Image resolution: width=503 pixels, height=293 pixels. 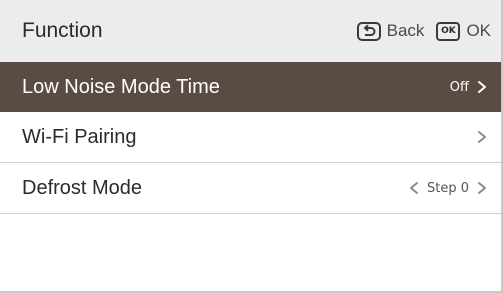 What do you see at coordinates (121, 86) in the screenshot?
I see `menu-item-label: Low Noise Mode Time` at bounding box center [121, 86].